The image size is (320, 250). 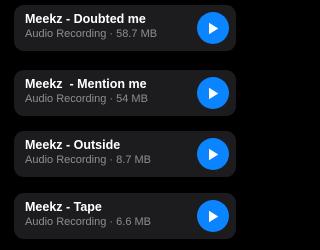 I want to click on audio-title: Meekz - Mention me, so click(x=86, y=84).